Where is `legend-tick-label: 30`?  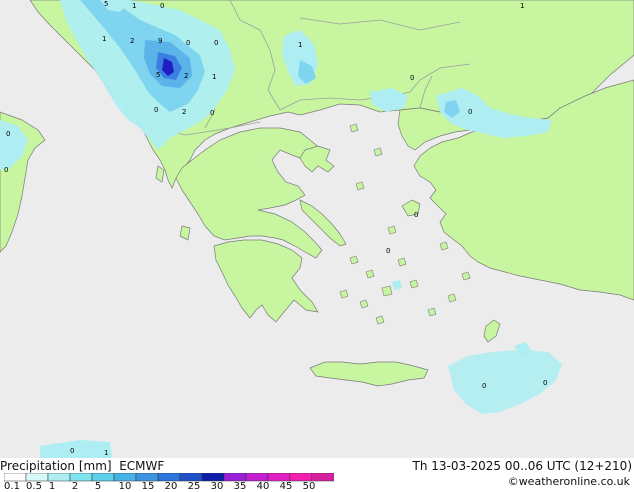
legend-tick-label: 30 is located at coordinates (217, 486).